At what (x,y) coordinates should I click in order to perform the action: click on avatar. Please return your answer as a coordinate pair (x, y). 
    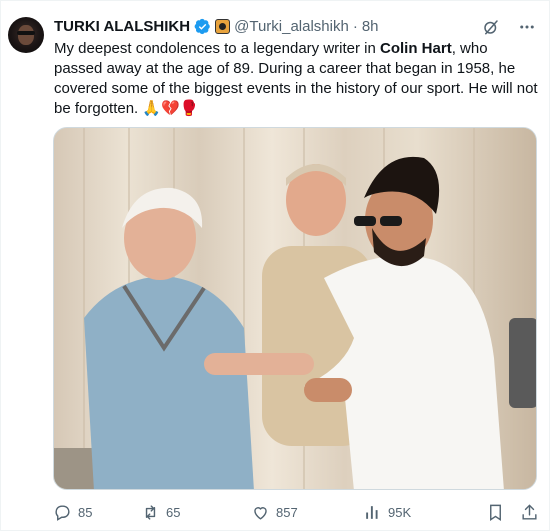
    Looking at the image, I should click on (26, 35).